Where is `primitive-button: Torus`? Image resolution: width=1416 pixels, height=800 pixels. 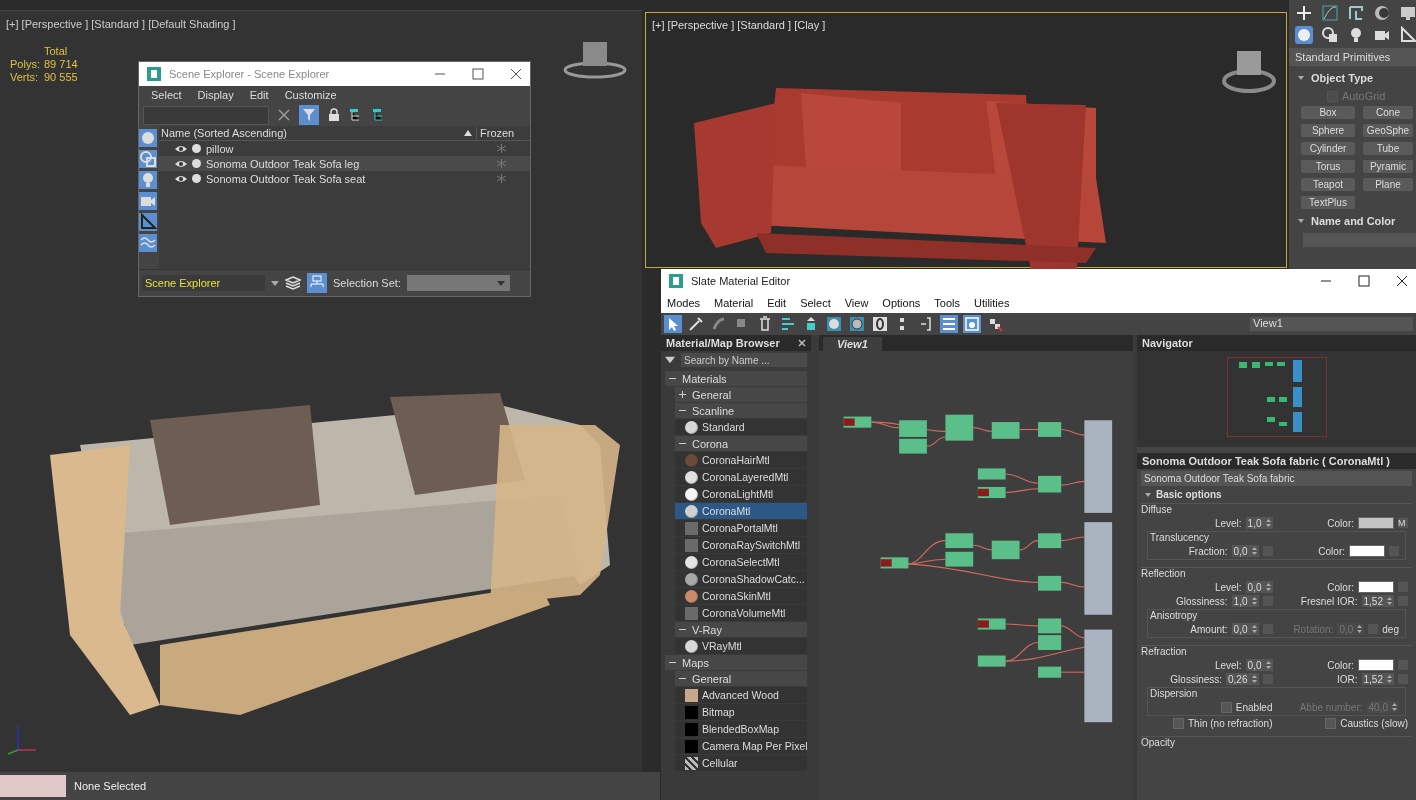
primitive-button: Torus is located at coordinates (1328, 166).